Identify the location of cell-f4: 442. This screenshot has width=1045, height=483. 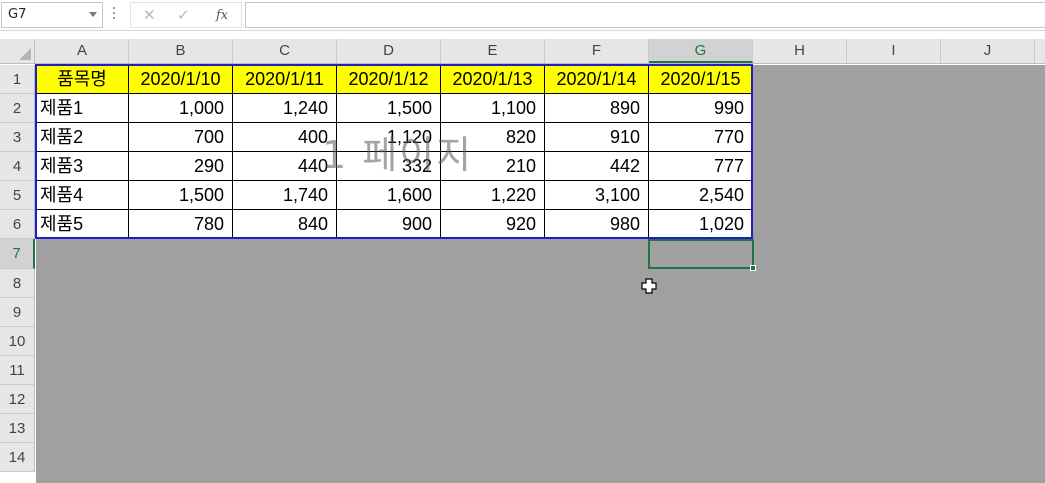
(597, 166).